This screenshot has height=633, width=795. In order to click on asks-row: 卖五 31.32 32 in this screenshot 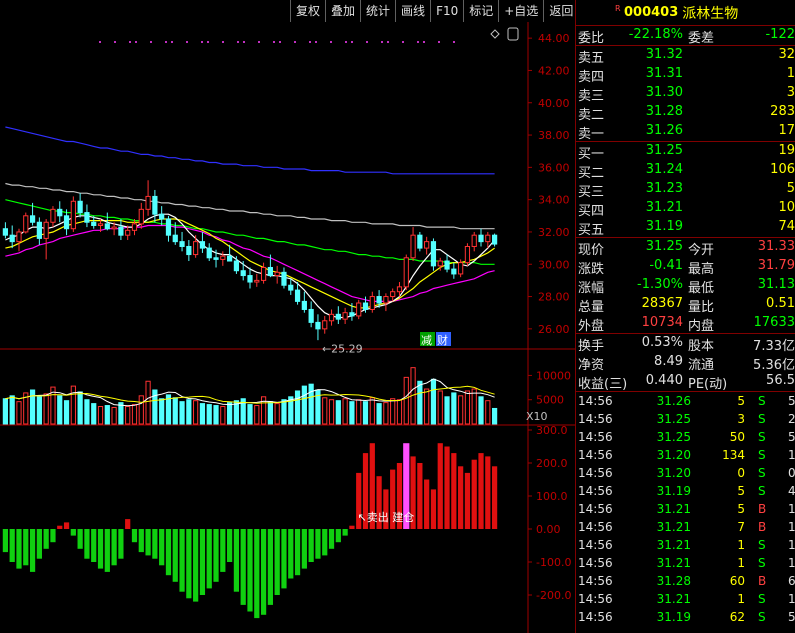, I will do `click(685, 56)`.